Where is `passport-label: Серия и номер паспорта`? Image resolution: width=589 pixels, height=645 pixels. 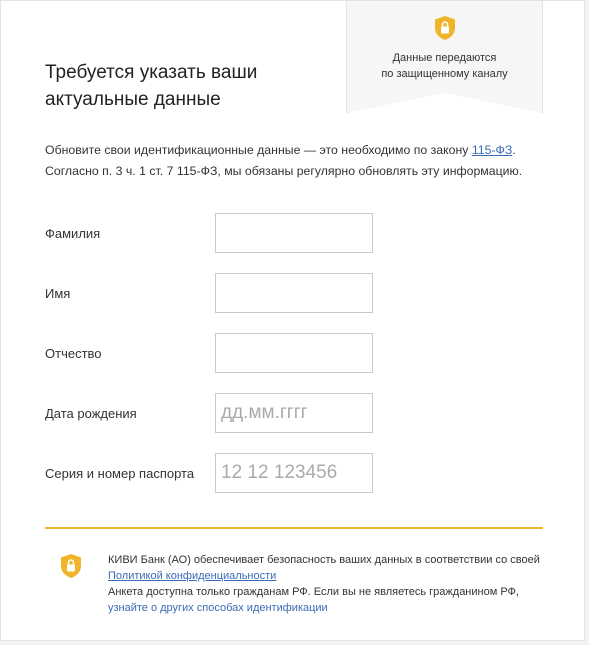
passport-label: Серия и номер паспорта is located at coordinates (120, 473).